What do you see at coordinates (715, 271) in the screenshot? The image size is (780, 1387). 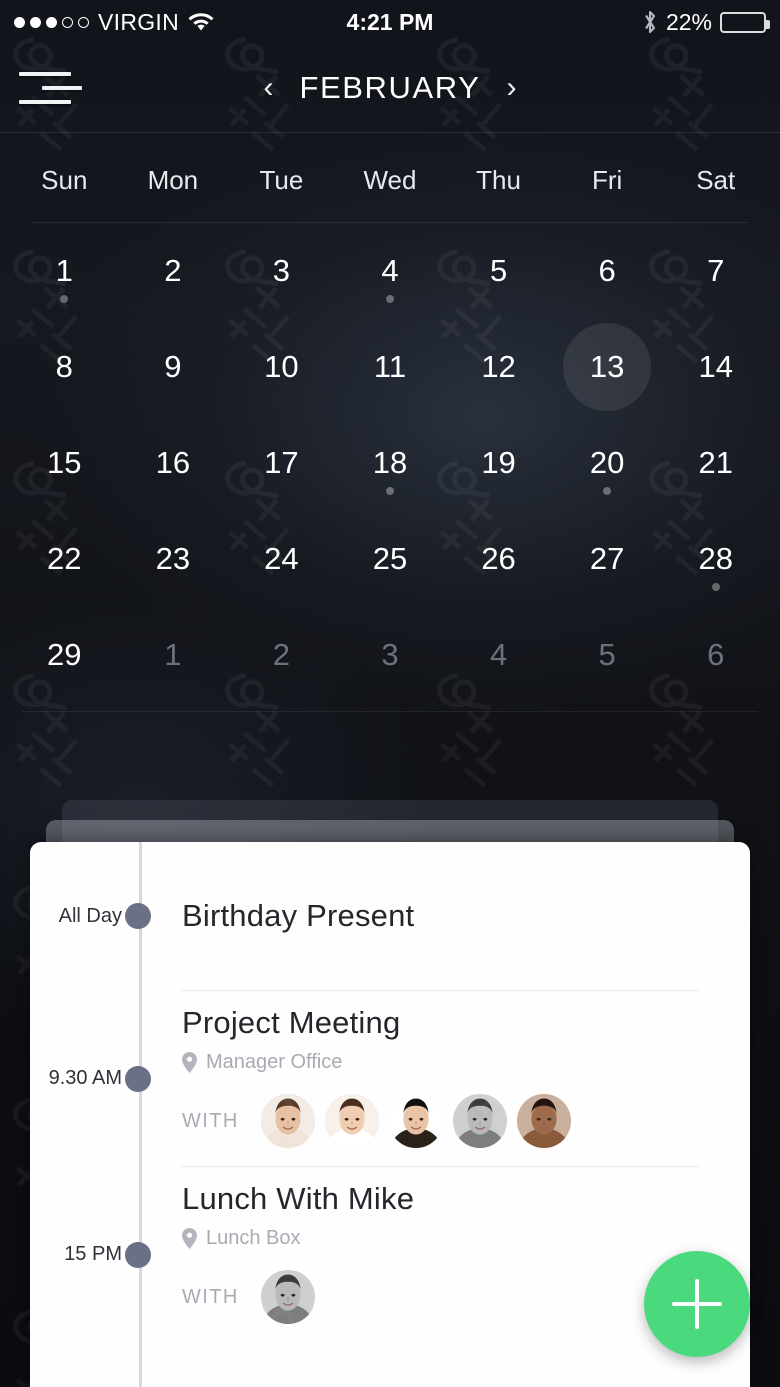 I see `calendar-day-cell: 7` at bounding box center [715, 271].